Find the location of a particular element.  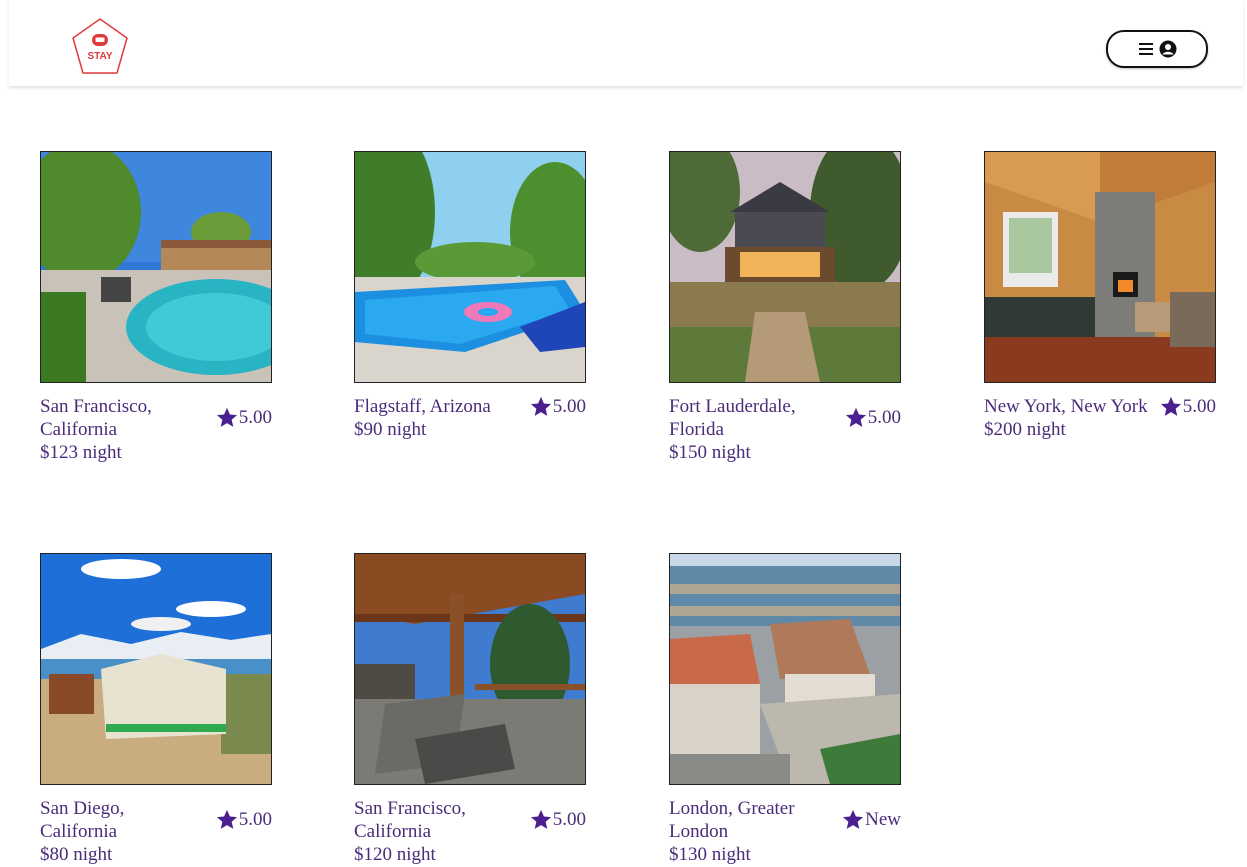

rating-value: New is located at coordinates (883, 819).